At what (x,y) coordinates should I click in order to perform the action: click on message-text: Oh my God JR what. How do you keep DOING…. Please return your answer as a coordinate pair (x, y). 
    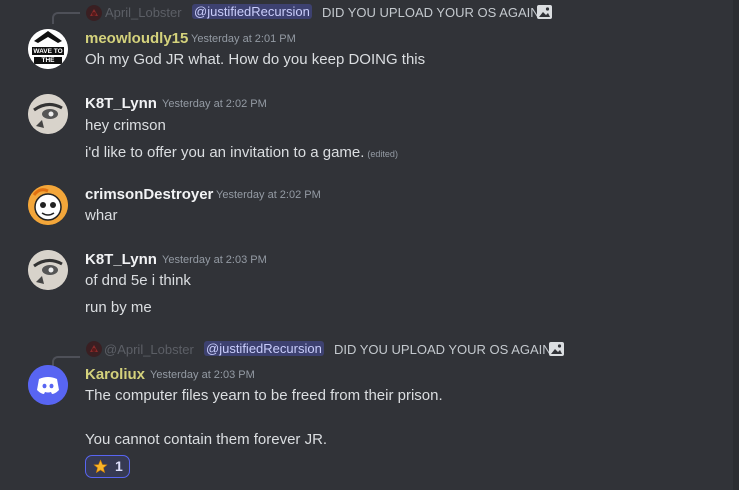
    Looking at the image, I should click on (255, 59).